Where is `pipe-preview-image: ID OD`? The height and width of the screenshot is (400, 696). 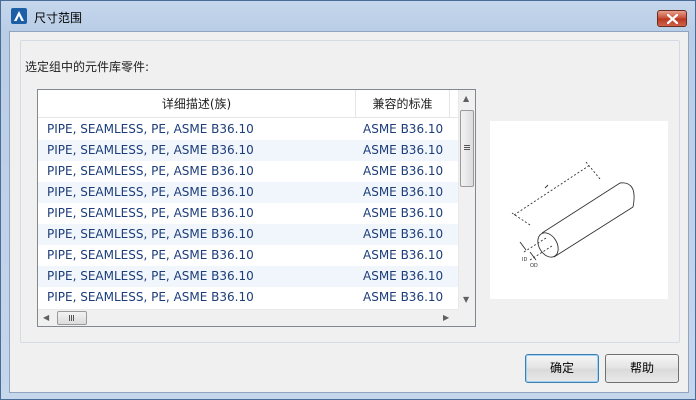 pipe-preview-image: ID OD is located at coordinates (579, 210).